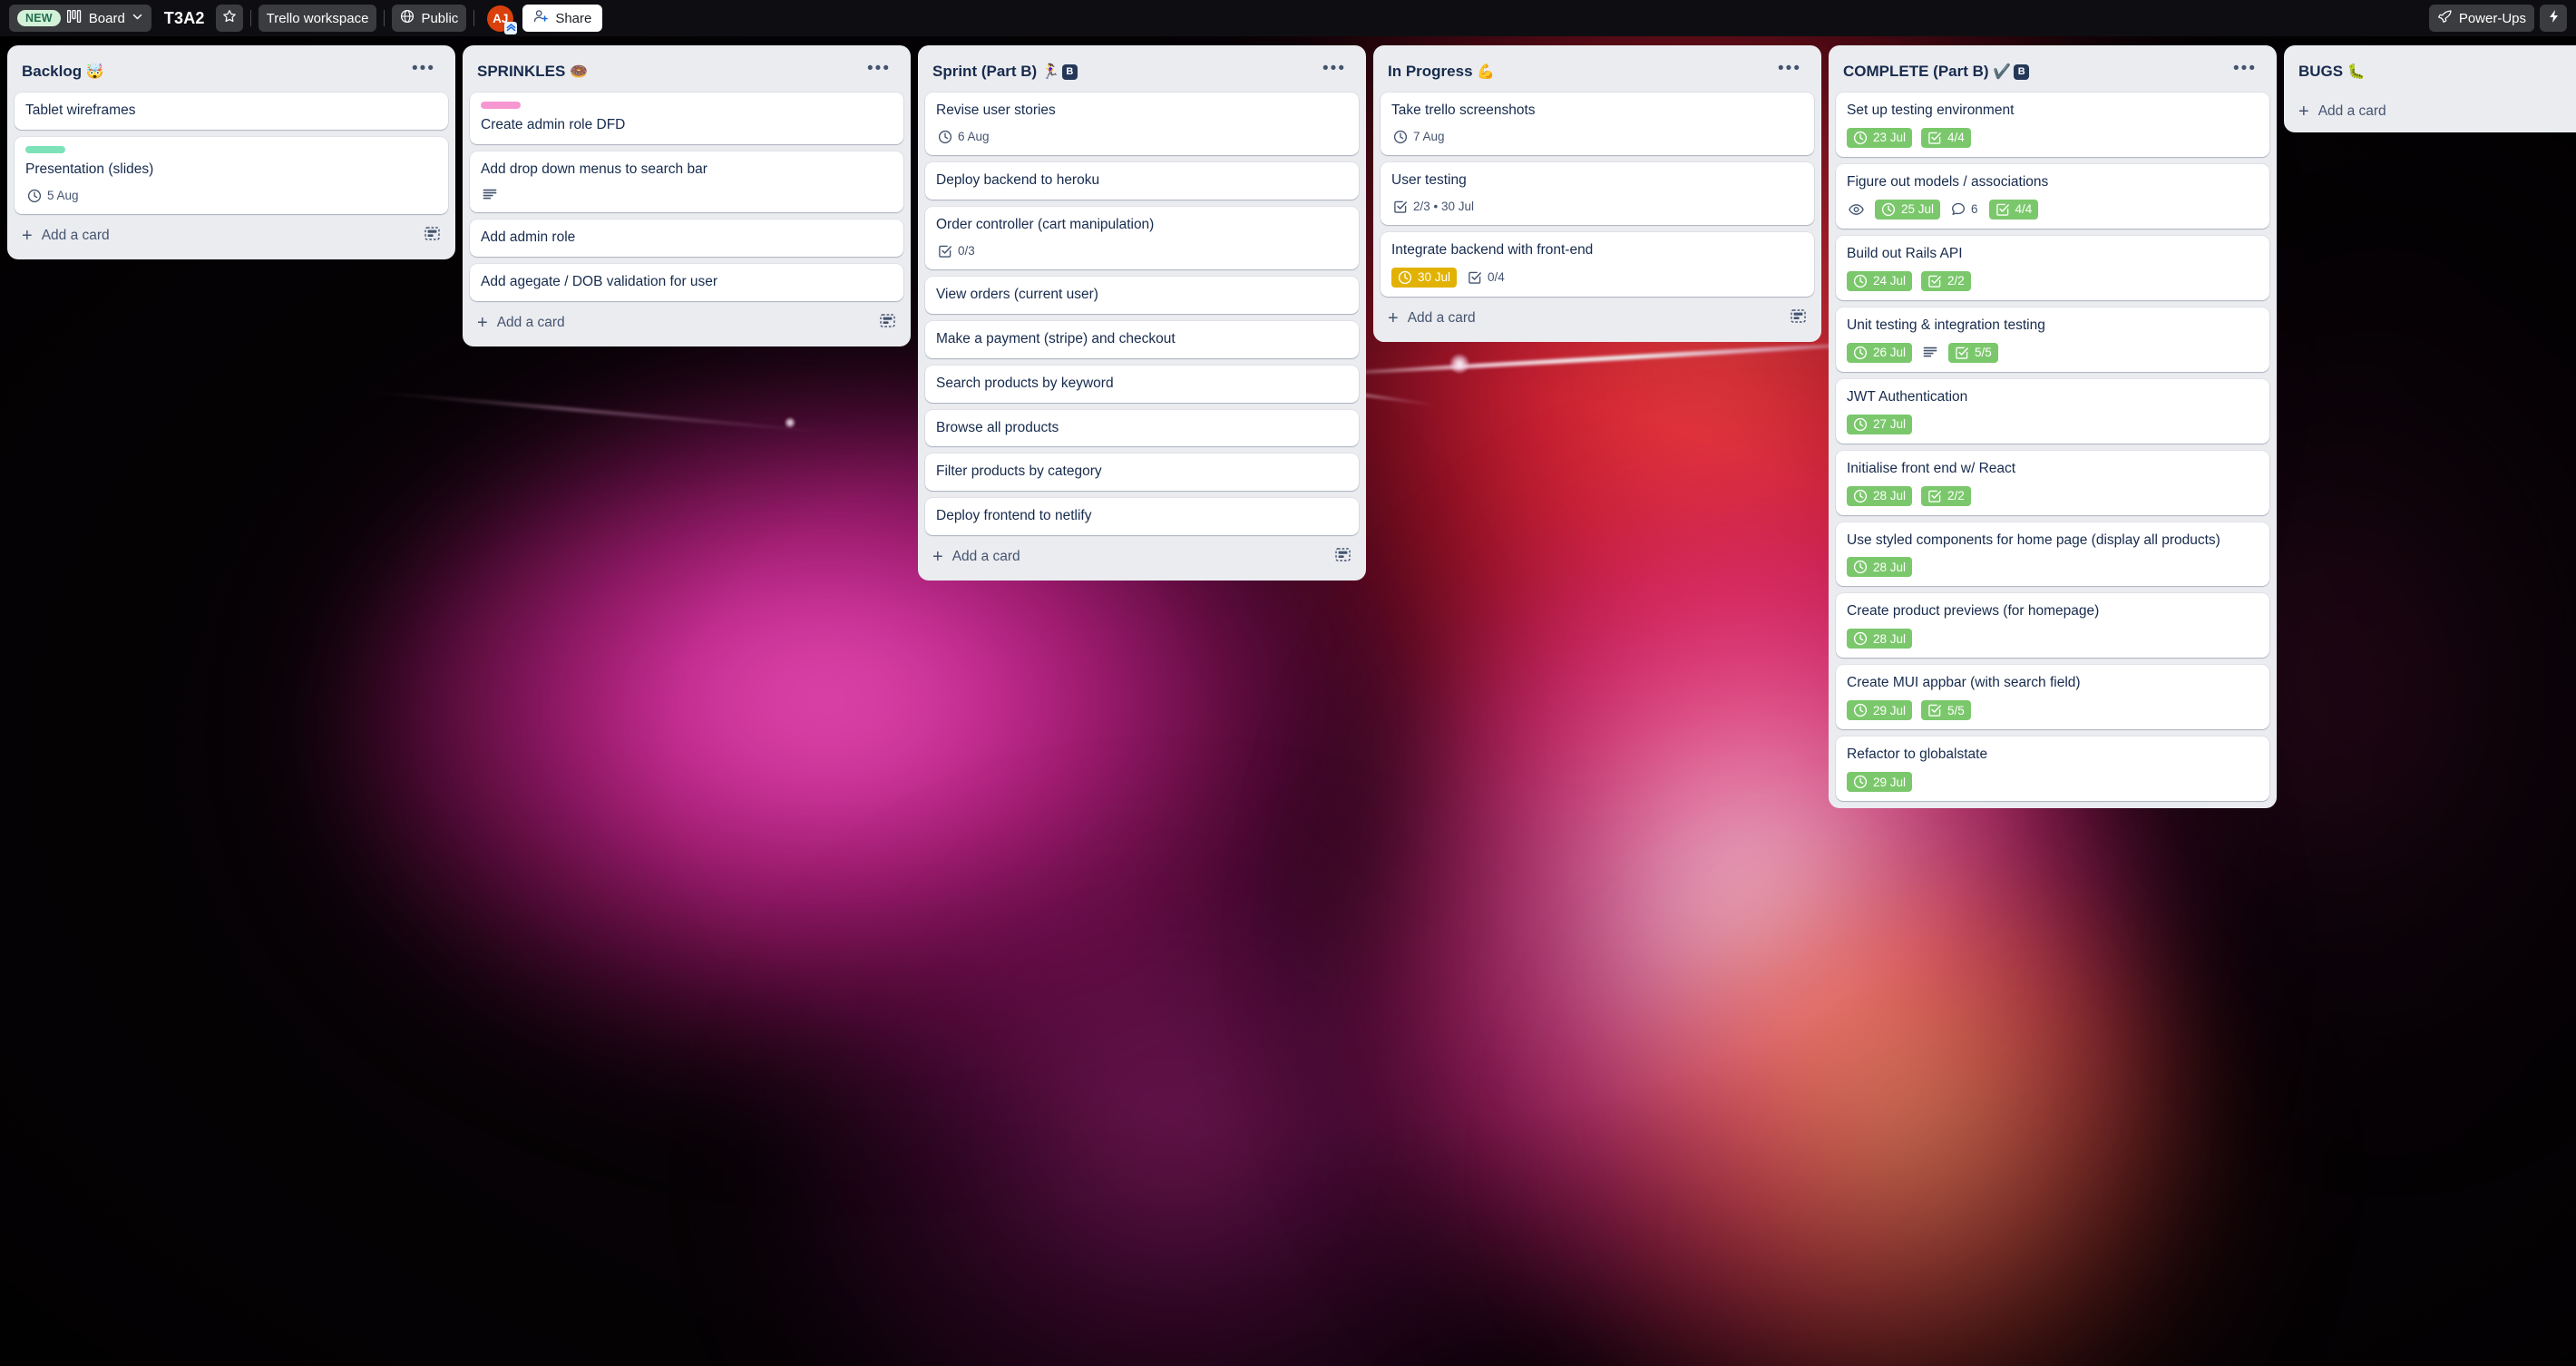 The image size is (2576, 1366). What do you see at coordinates (1142, 554) in the screenshot?
I see `add-card-row: + Add a card` at bounding box center [1142, 554].